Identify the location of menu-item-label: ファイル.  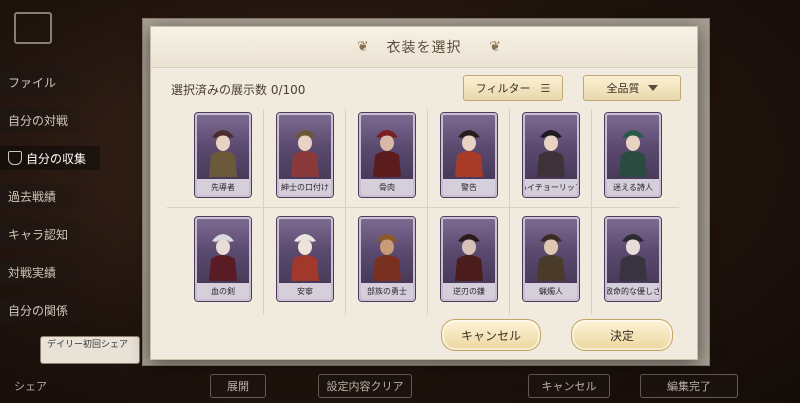
(32, 82).